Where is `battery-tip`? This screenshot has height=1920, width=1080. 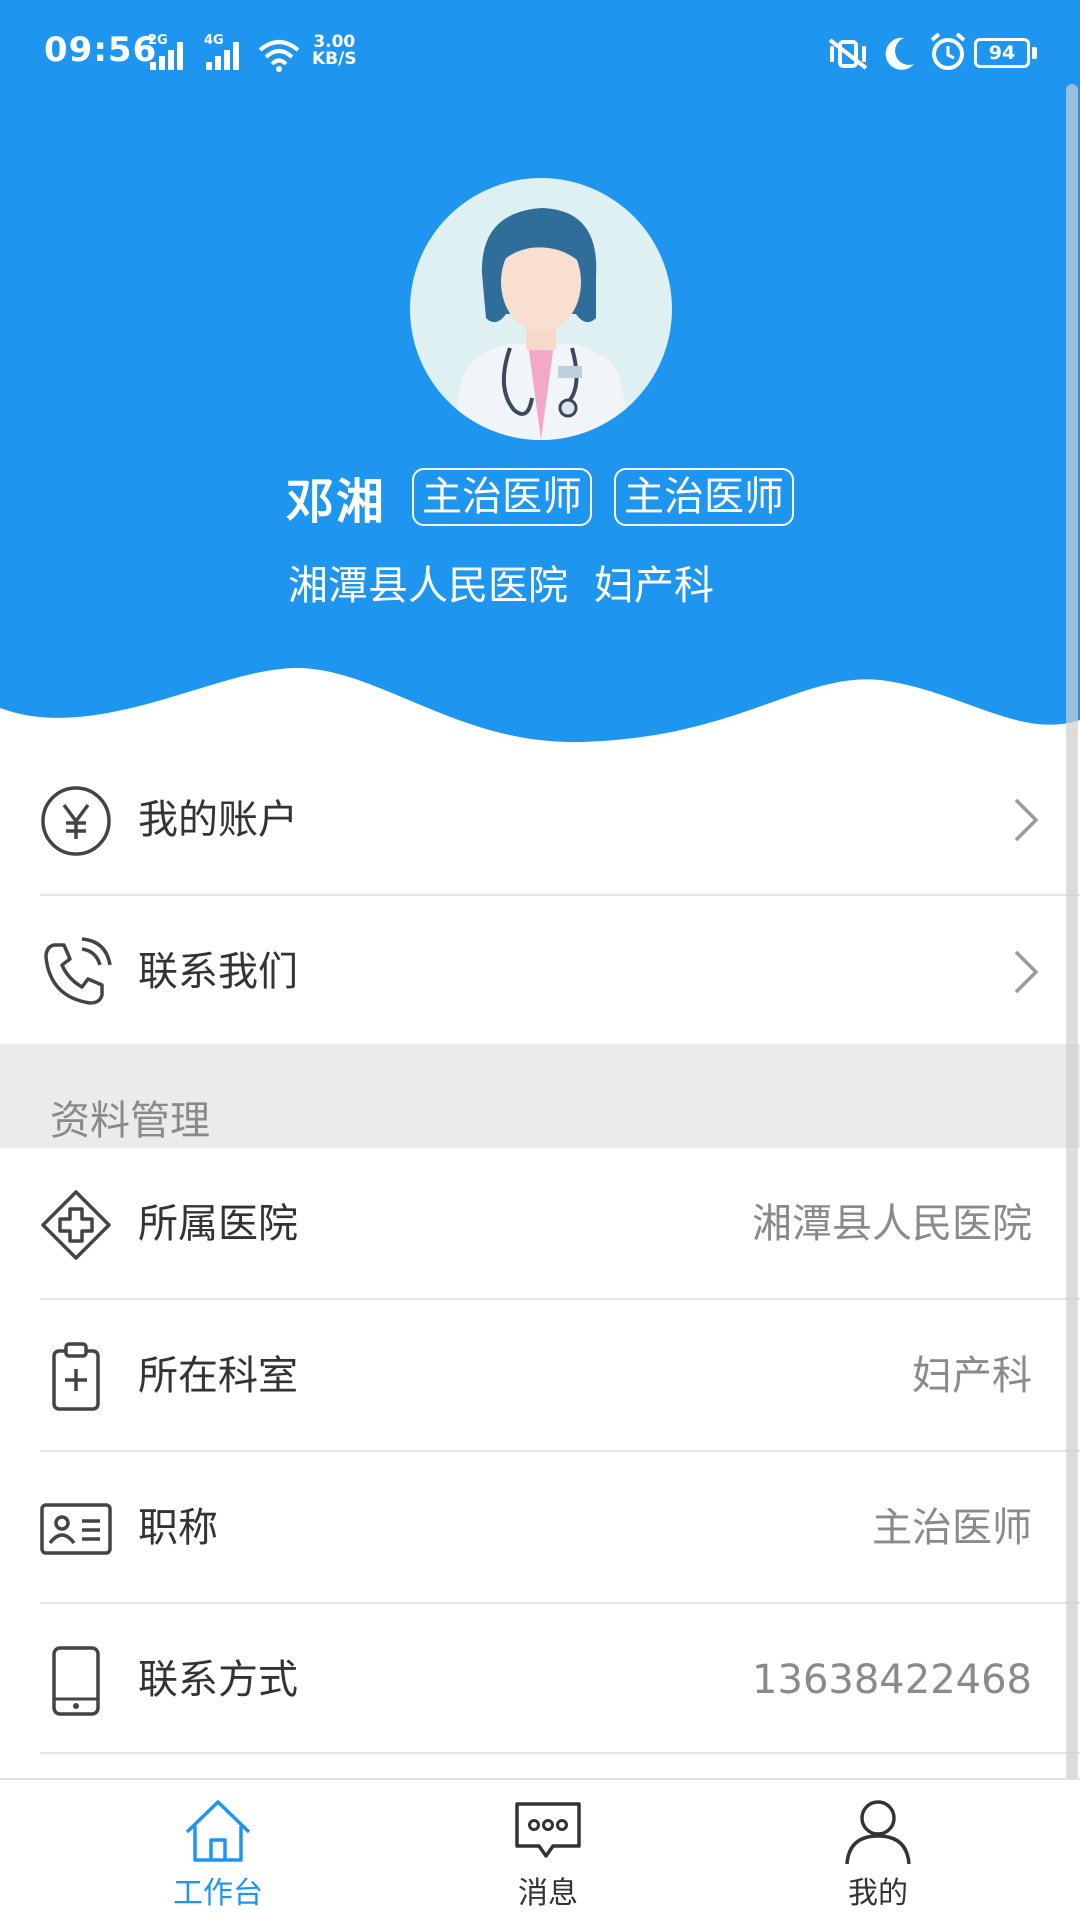 battery-tip is located at coordinates (1034, 53).